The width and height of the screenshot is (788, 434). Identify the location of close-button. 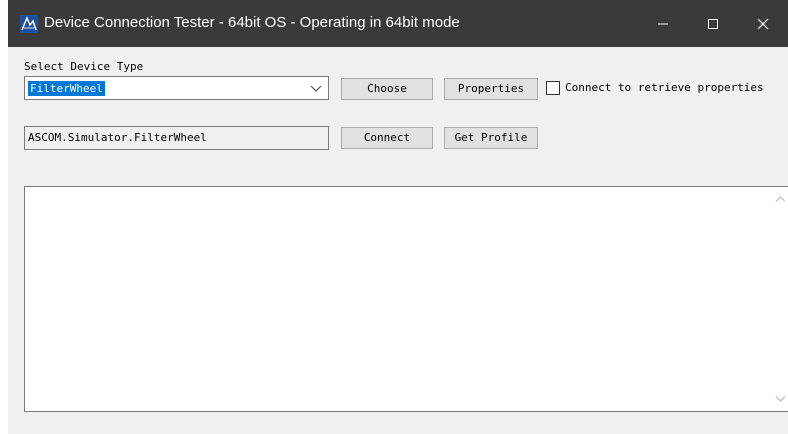
(763, 23).